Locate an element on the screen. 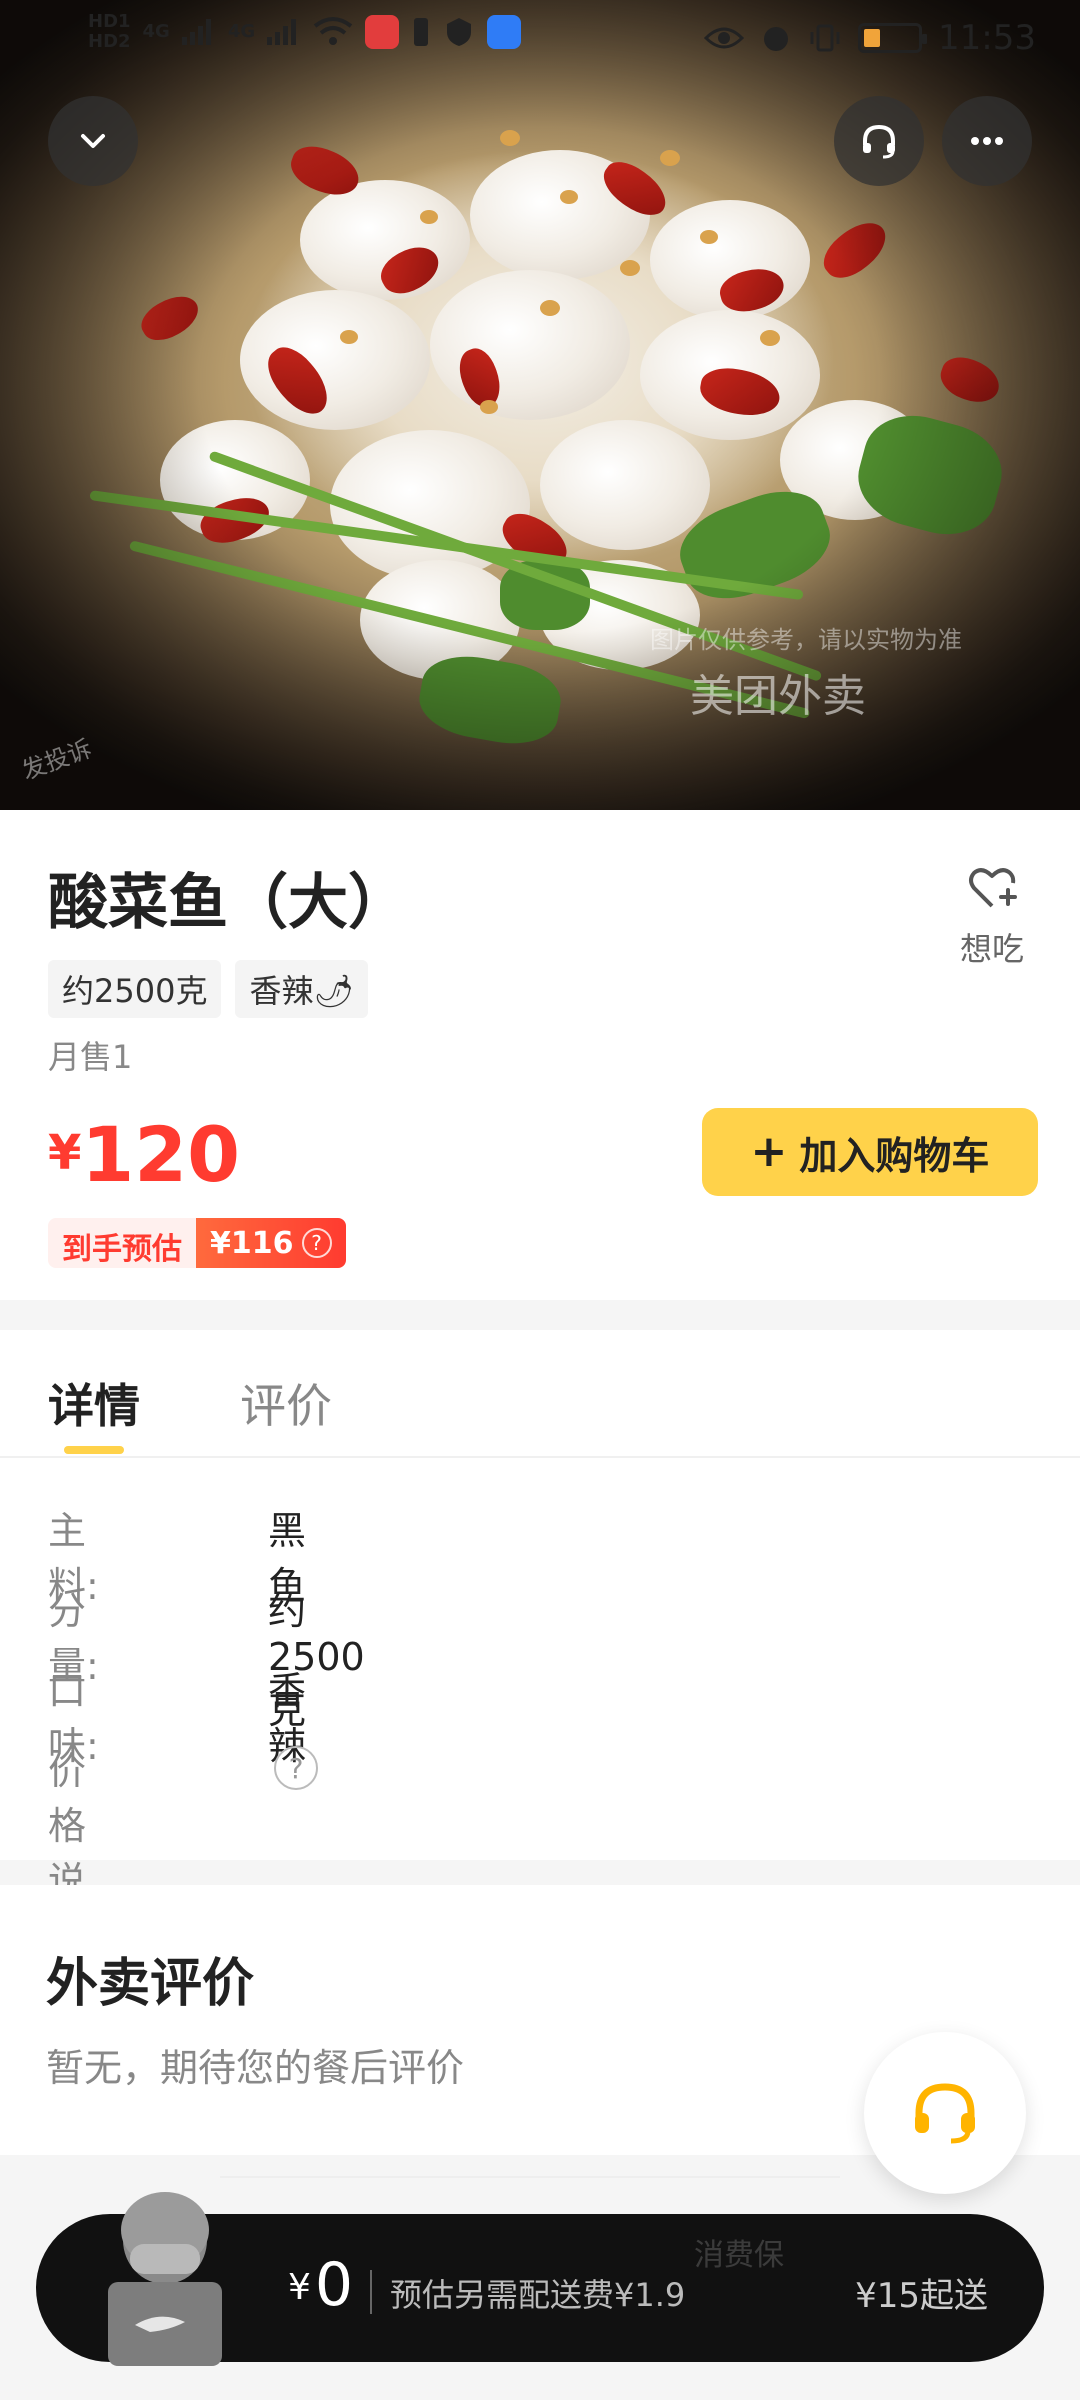 This screenshot has height=2400, width=1080. favorite-label: 想吃 is located at coordinates (991, 949).